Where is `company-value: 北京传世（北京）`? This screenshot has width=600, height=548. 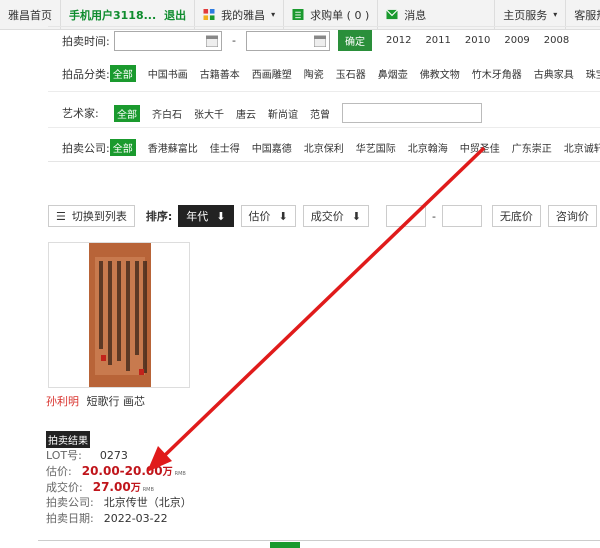 company-value: 北京传世（北京） is located at coordinates (147, 502).